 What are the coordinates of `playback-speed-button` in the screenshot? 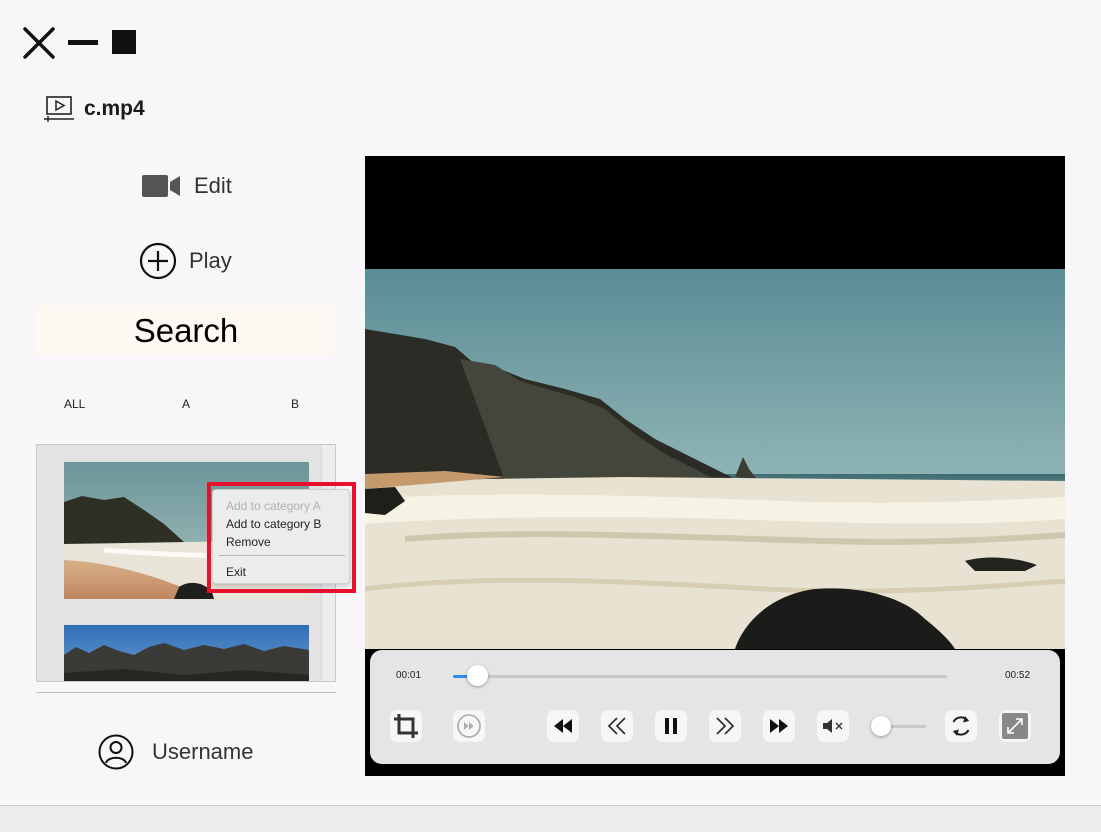 It's located at (469, 726).